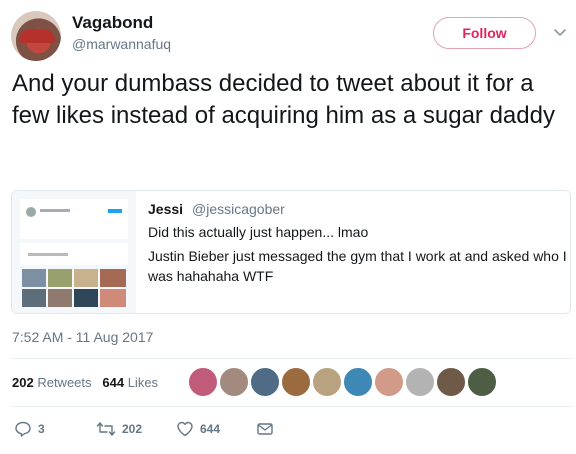 The height and width of the screenshot is (454, 576). Describe the element at coordinates (198, 429) in the screenshot. I see `like-action: 644` at that location.